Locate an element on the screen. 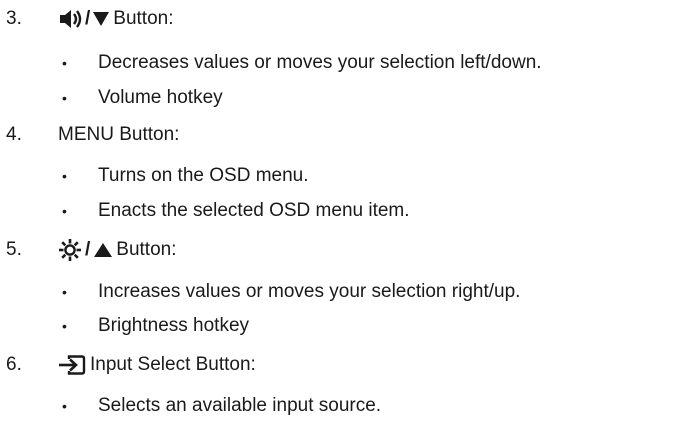 The image size is (674, 435). bullet-text: Volume hotkey is located at coordinates (160, 97).